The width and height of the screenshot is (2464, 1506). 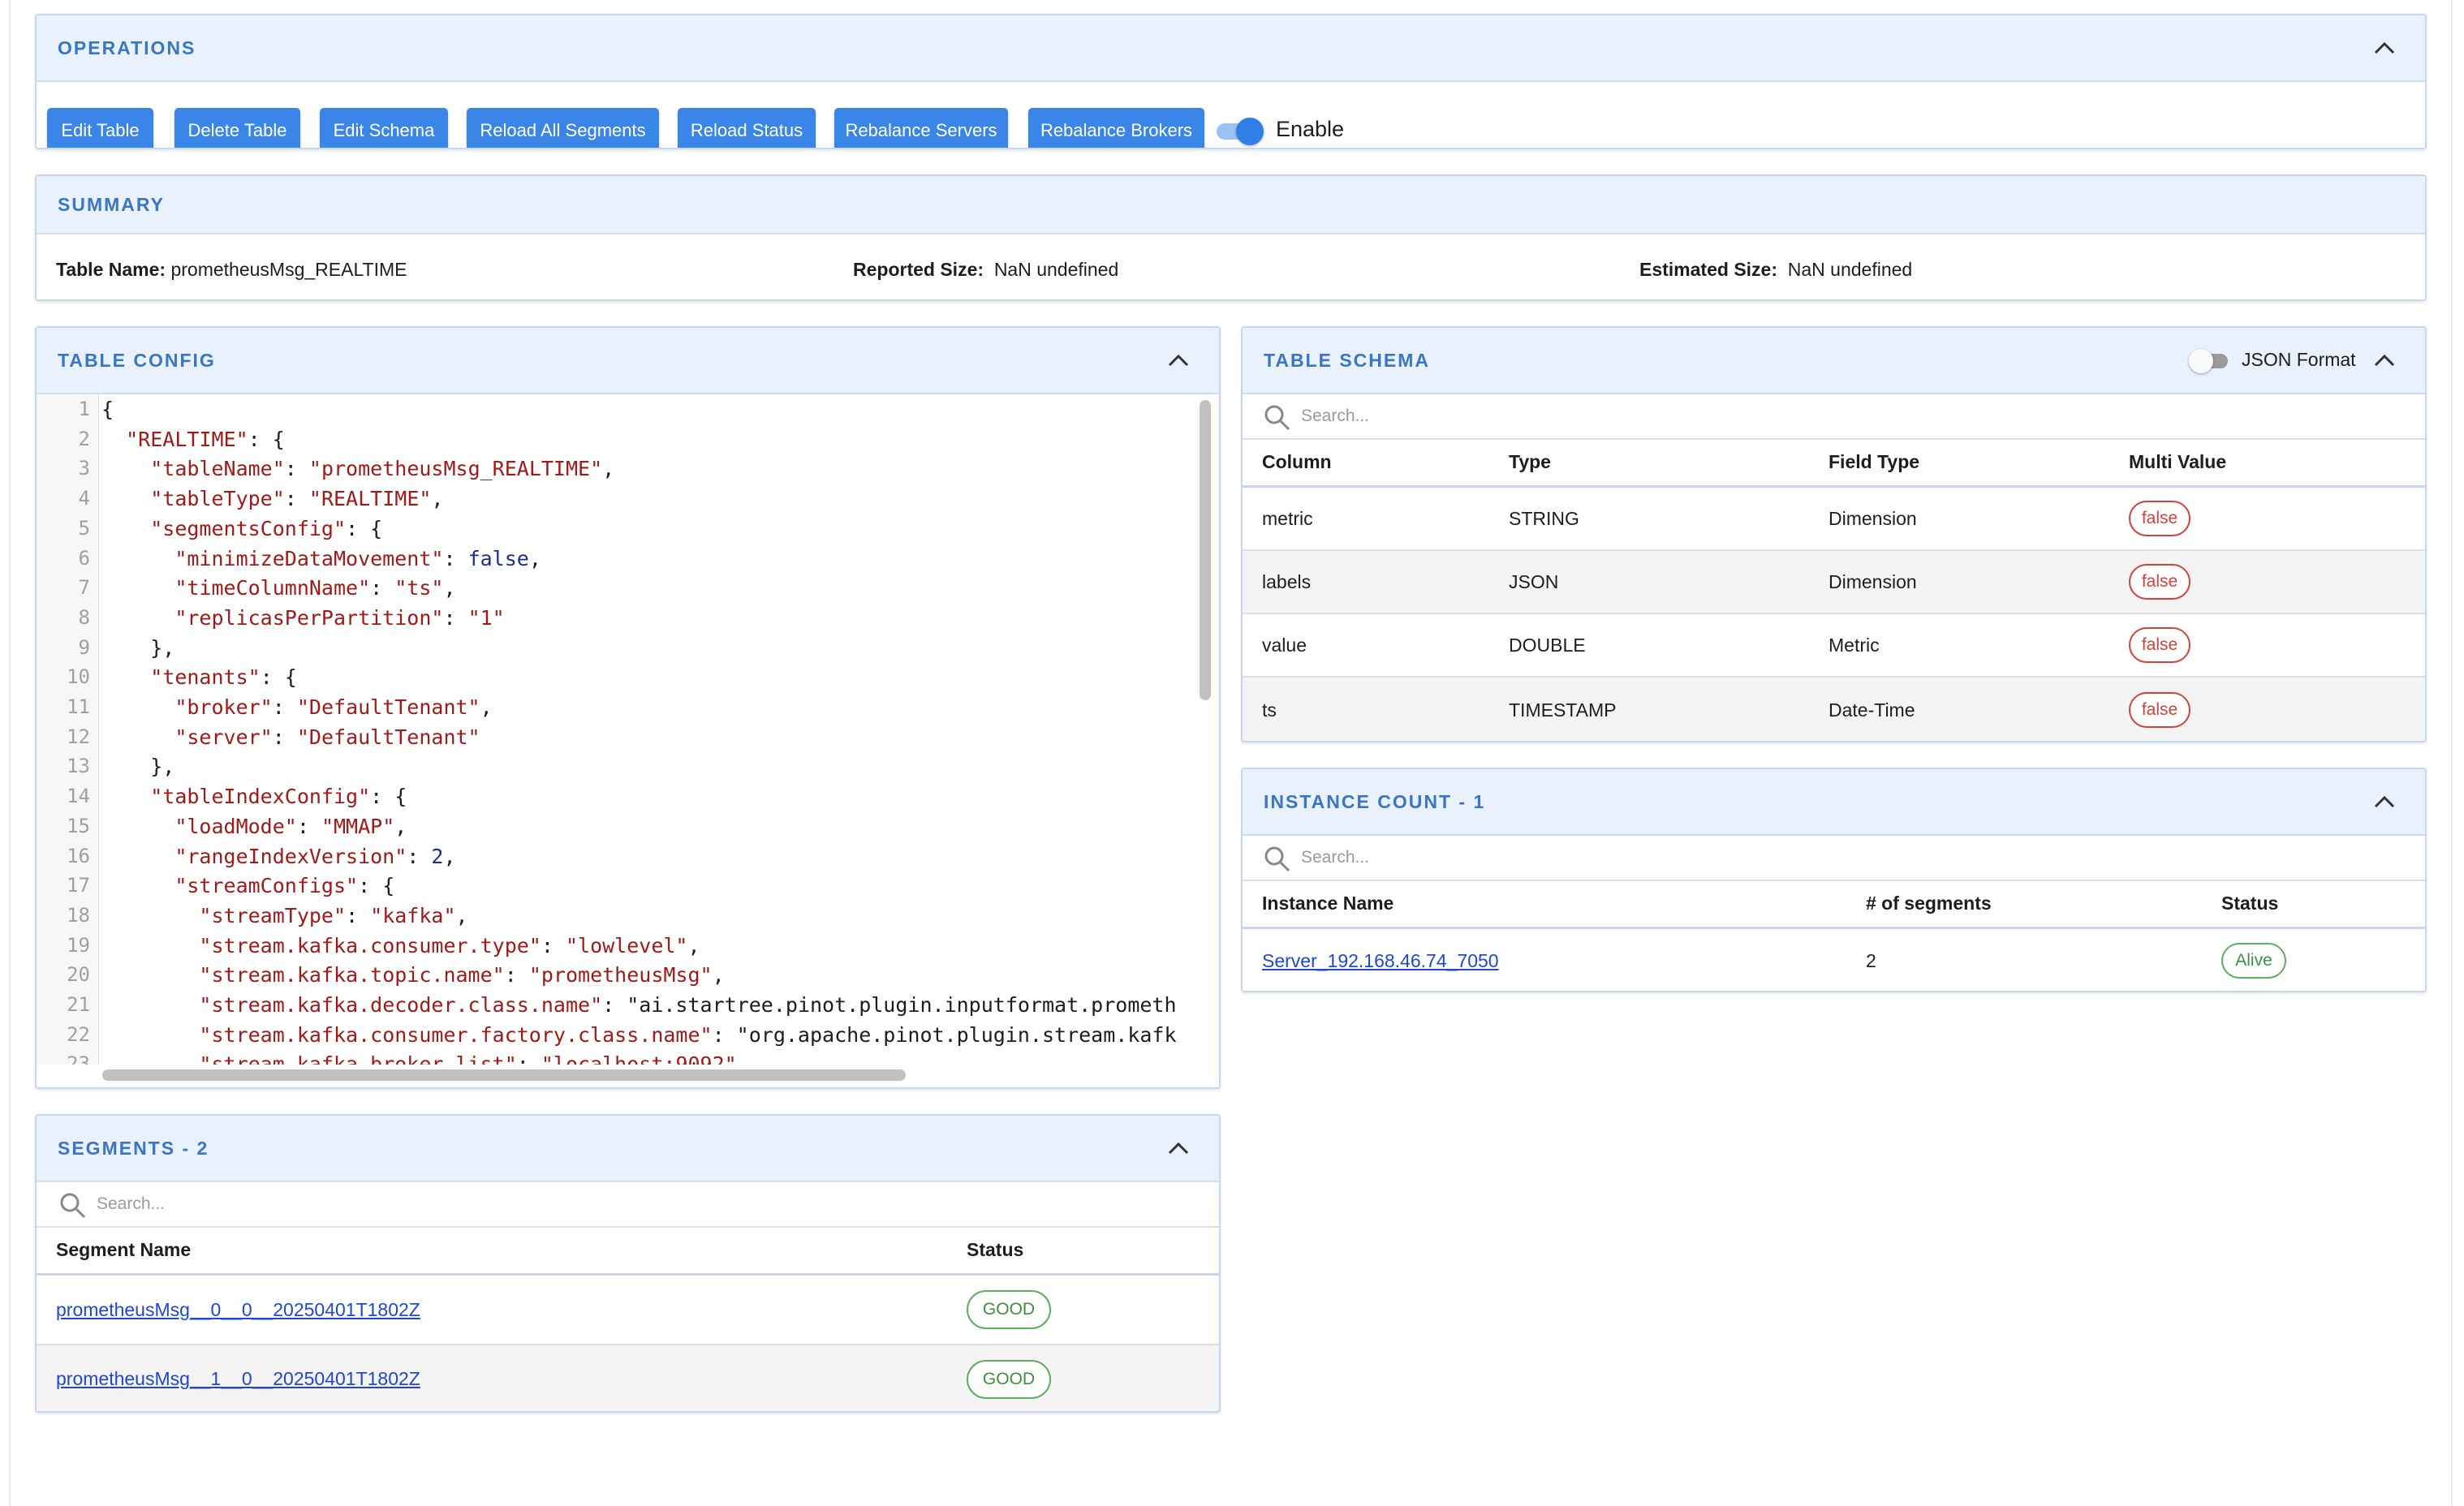 I want to click on rebalance-servers-button: Rebalance Servers, so click(x=921, y=128).